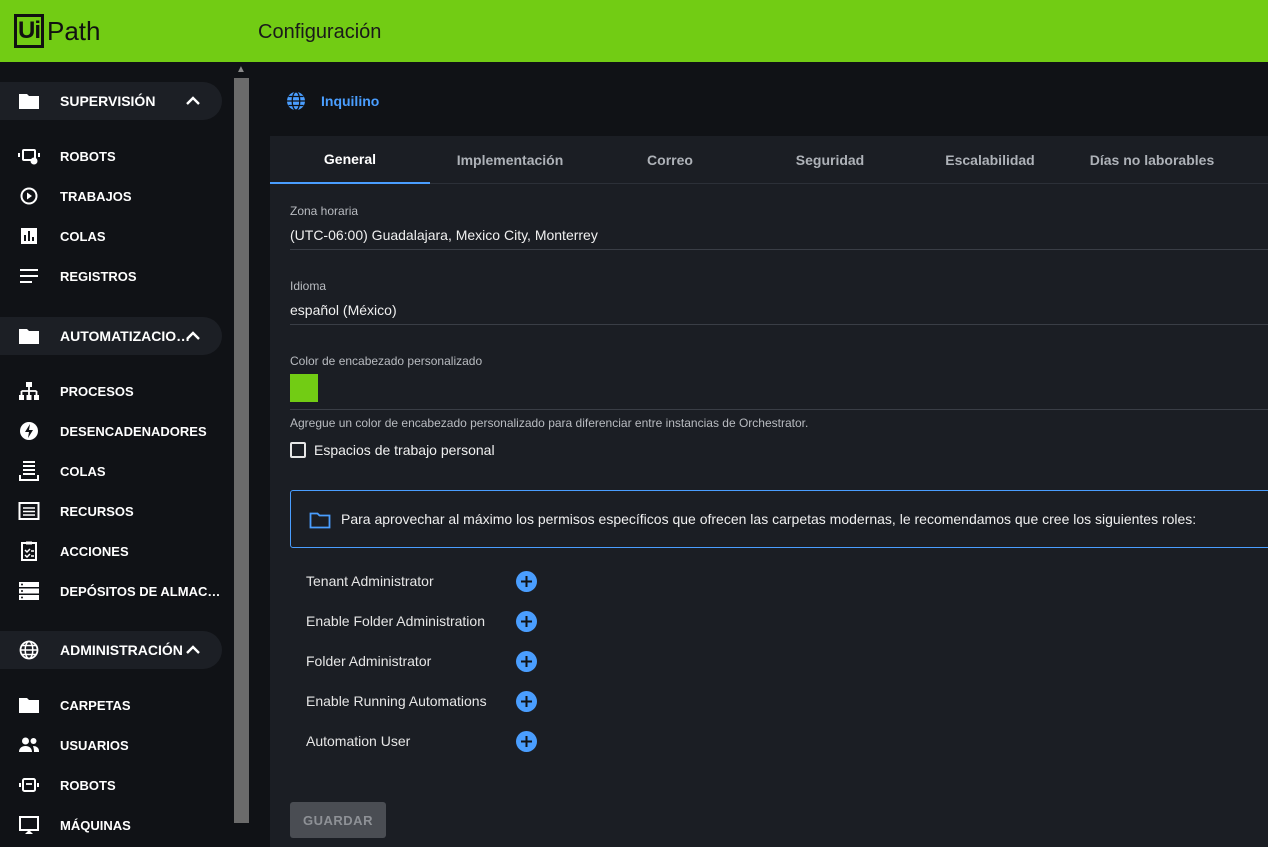 The image size is (1268, 847). I want to click on sidebar-item-procesos: PROCESOS, so click(111, 391).